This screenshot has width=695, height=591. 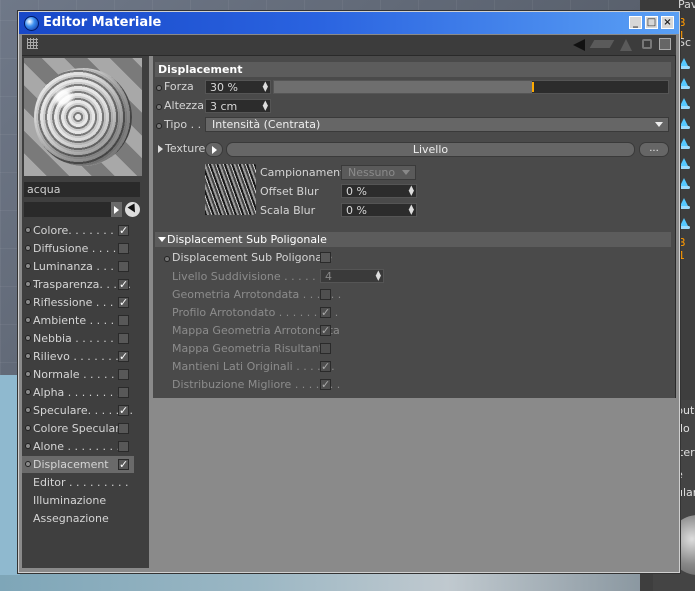 What do you see at coordinates (325, 257) in the screenshot?
I see `subpoly-enable-checkbox` at bounding box center [325, 257].